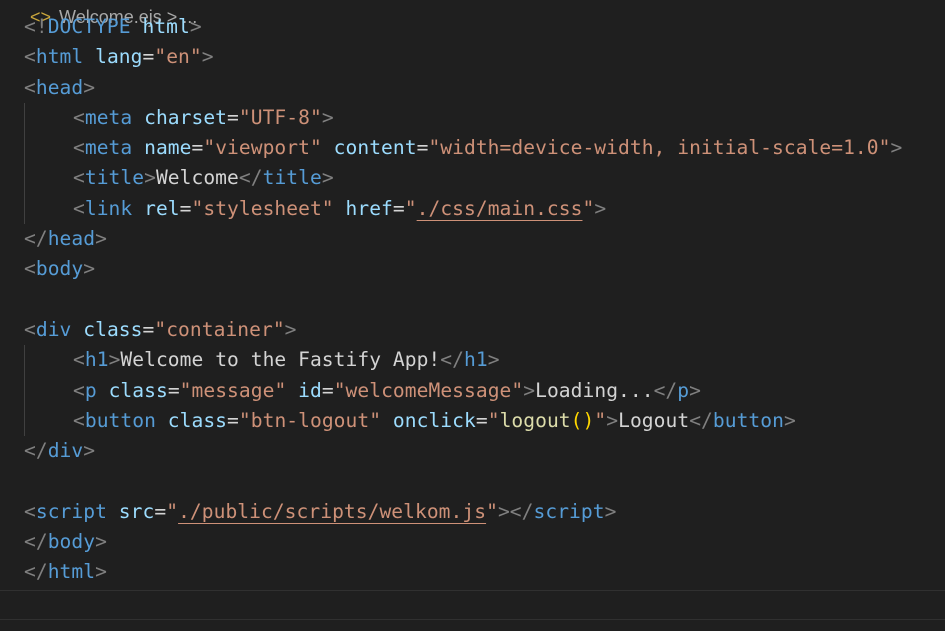 This screenshot has height=631, width=945. Describe the element at coordinates (472, 88) in the screenshot. I see `code-line-head-open: <head>` at that location.